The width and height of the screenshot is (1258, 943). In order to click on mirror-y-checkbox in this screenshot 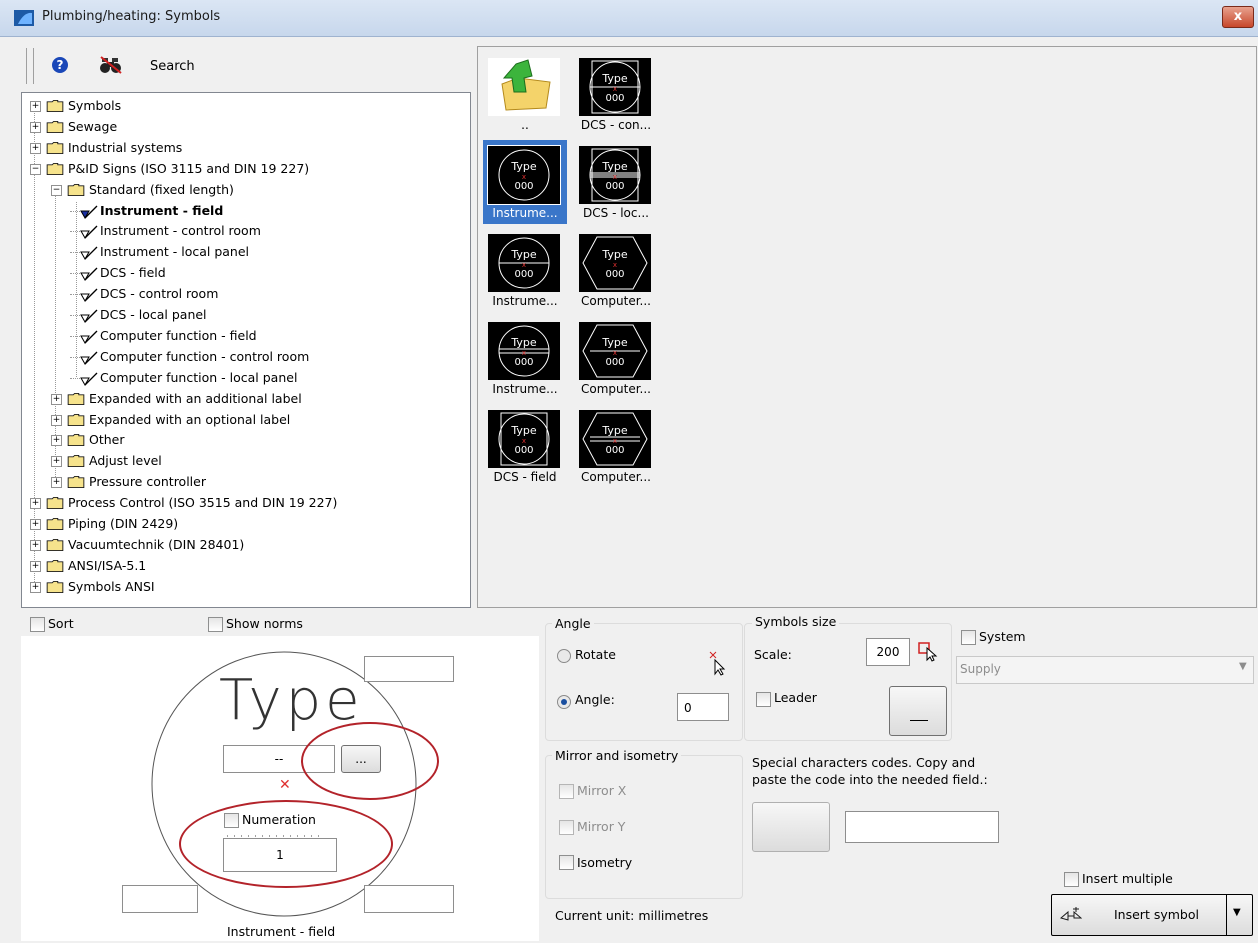, I will do `click(566, 827)`.